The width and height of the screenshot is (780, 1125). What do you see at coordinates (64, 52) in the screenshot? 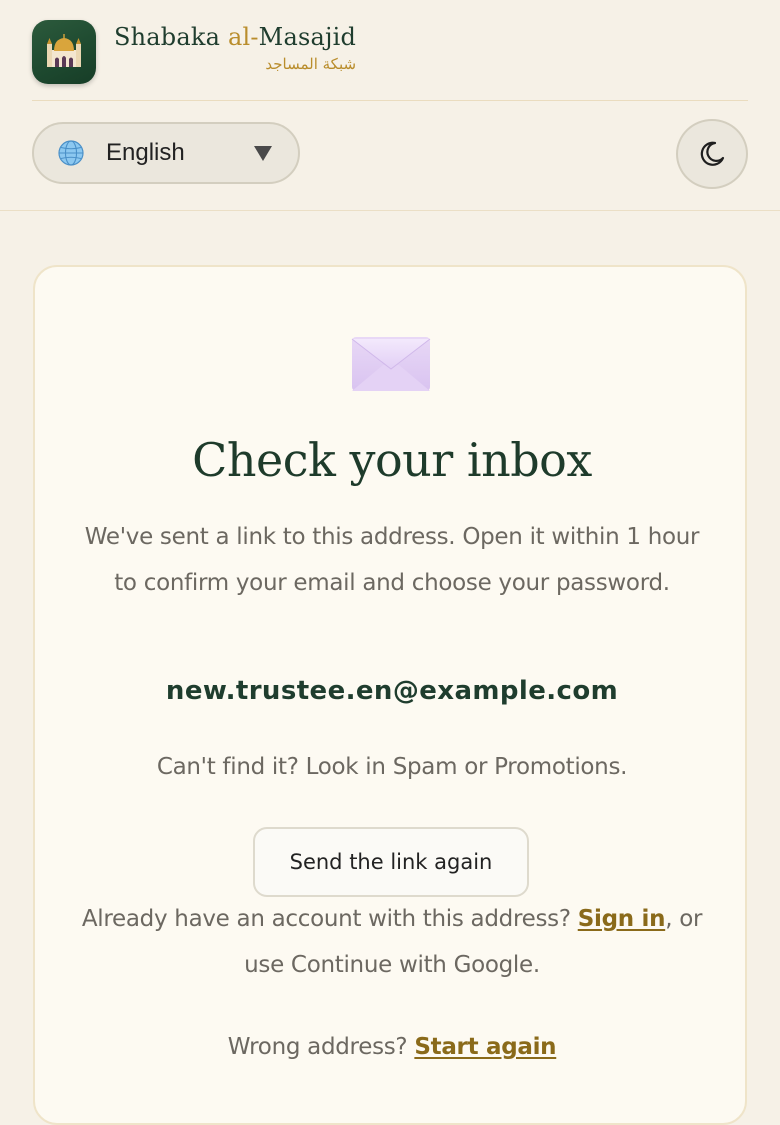
I see `mosque-icon` at bounding box center [64, 52].